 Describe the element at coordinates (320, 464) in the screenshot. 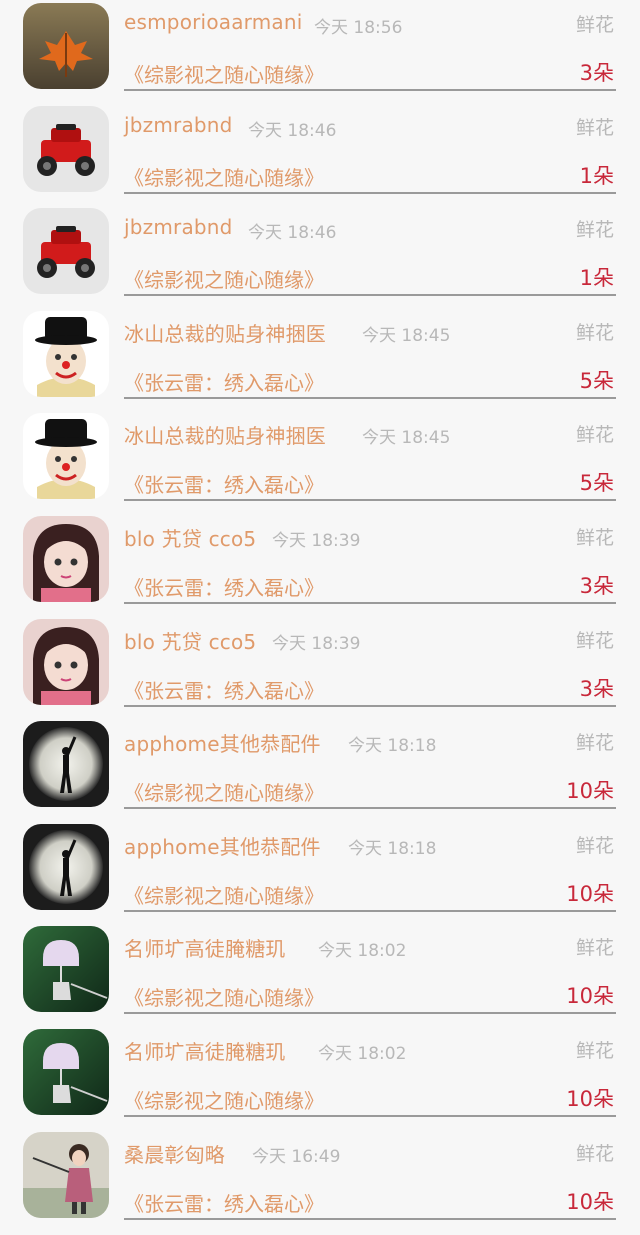

I see `list-item-4: 冰山总裁的贴身神捆医 今天 18:45 鲜花 《张云雷：绣入磊心》 5朵` at that location.